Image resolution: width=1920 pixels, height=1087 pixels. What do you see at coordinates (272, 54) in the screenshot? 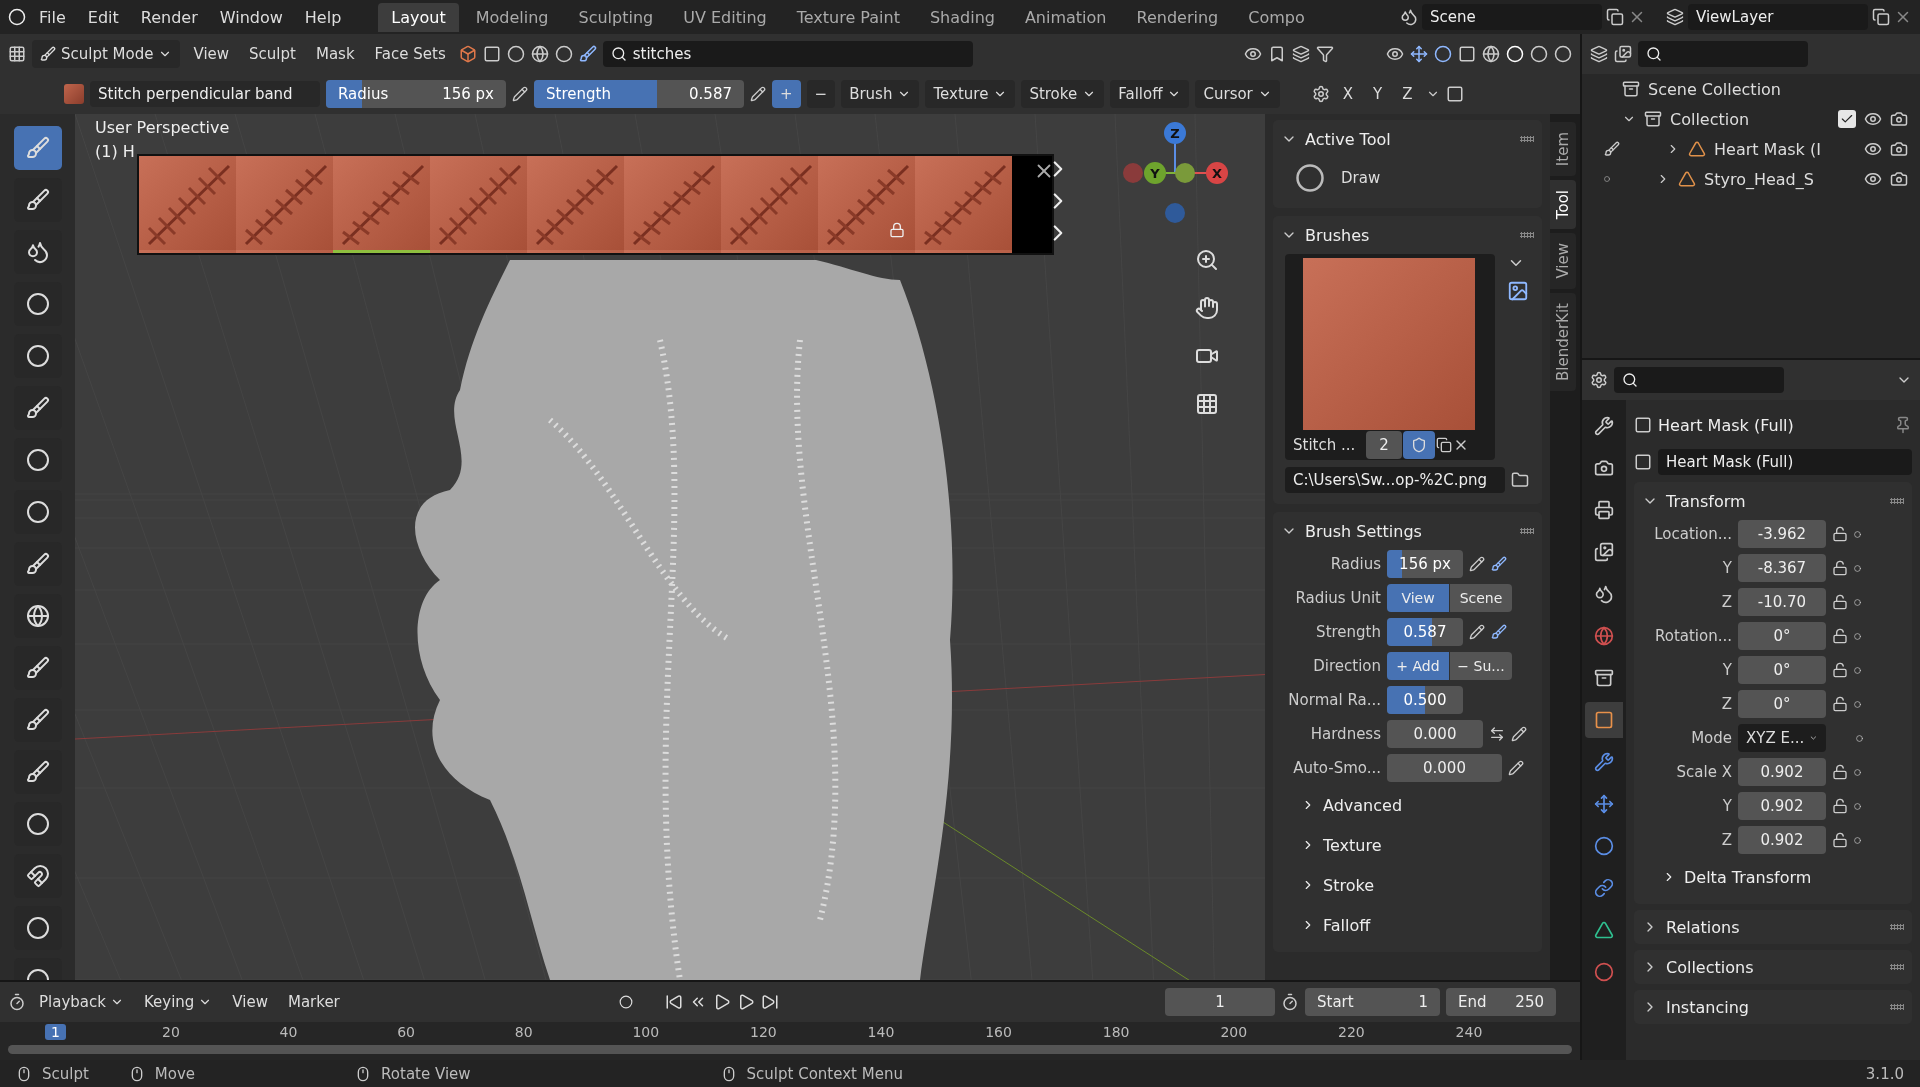
I see `menu-item: Sculpt` at bounding box center [272, 54].